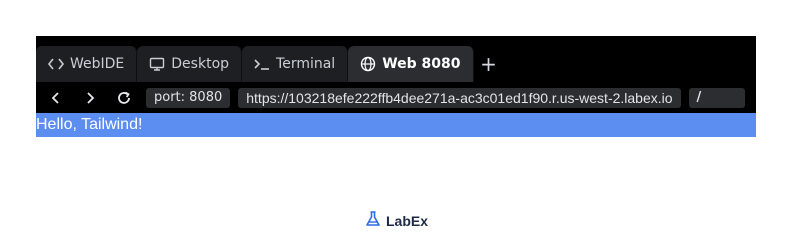 The height and width of the screenshot is (240, 792). I want to click on tab-label: Web 8080, so click(421, 64).